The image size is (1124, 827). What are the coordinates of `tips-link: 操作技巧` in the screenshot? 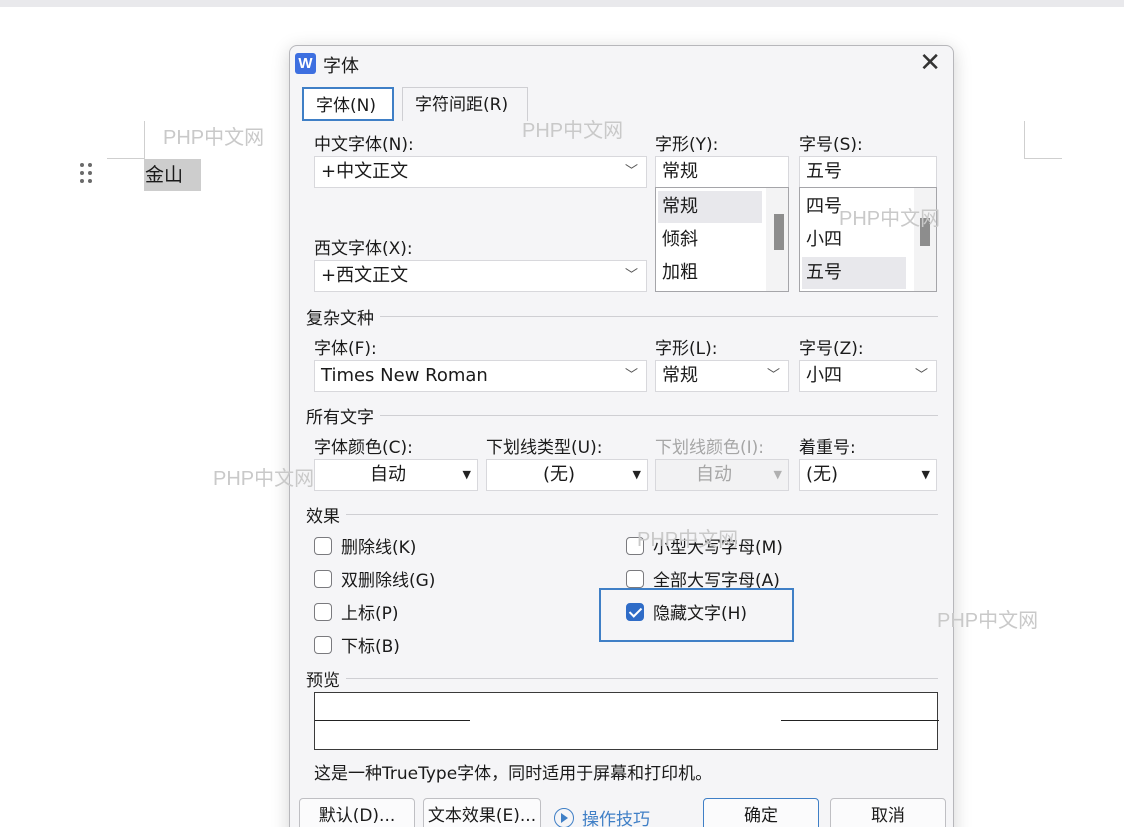 It's located at (602, 816).